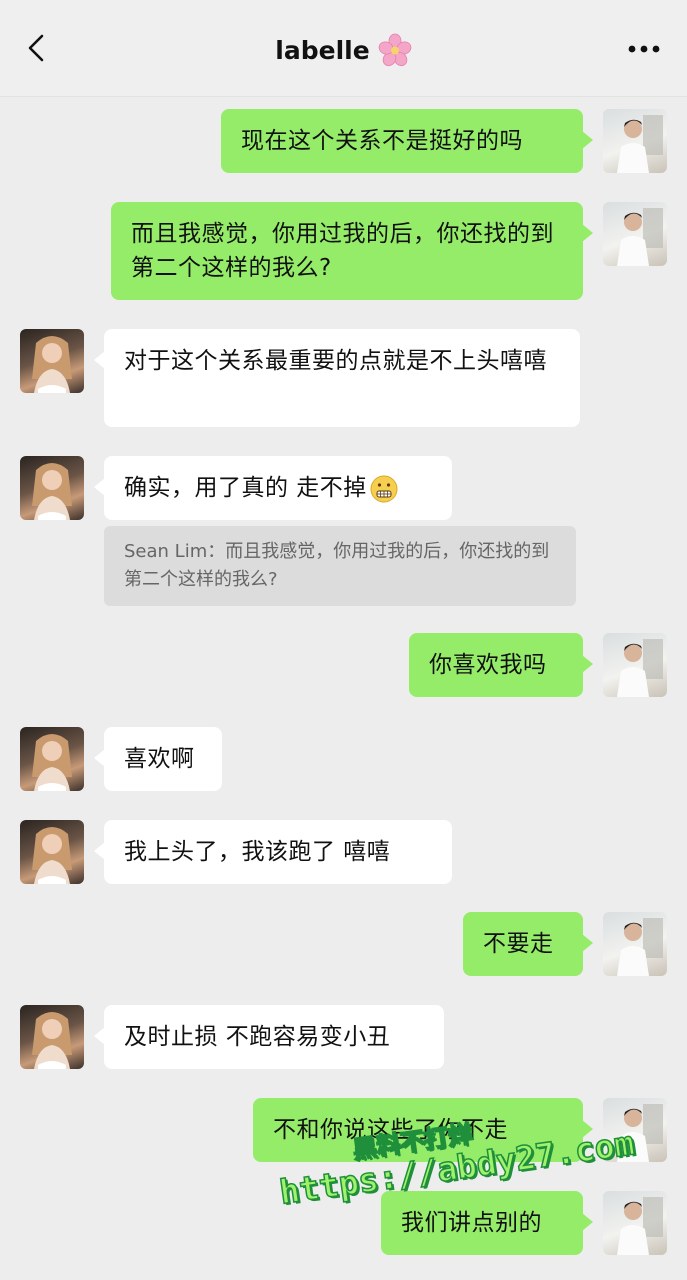 This screenshot has width=687, height=1280. What do you see at coordinates (390, 1130) in the screenshot?
I see `message-text: 不和你说这些了你不走` at bounding box center [390, 1130].